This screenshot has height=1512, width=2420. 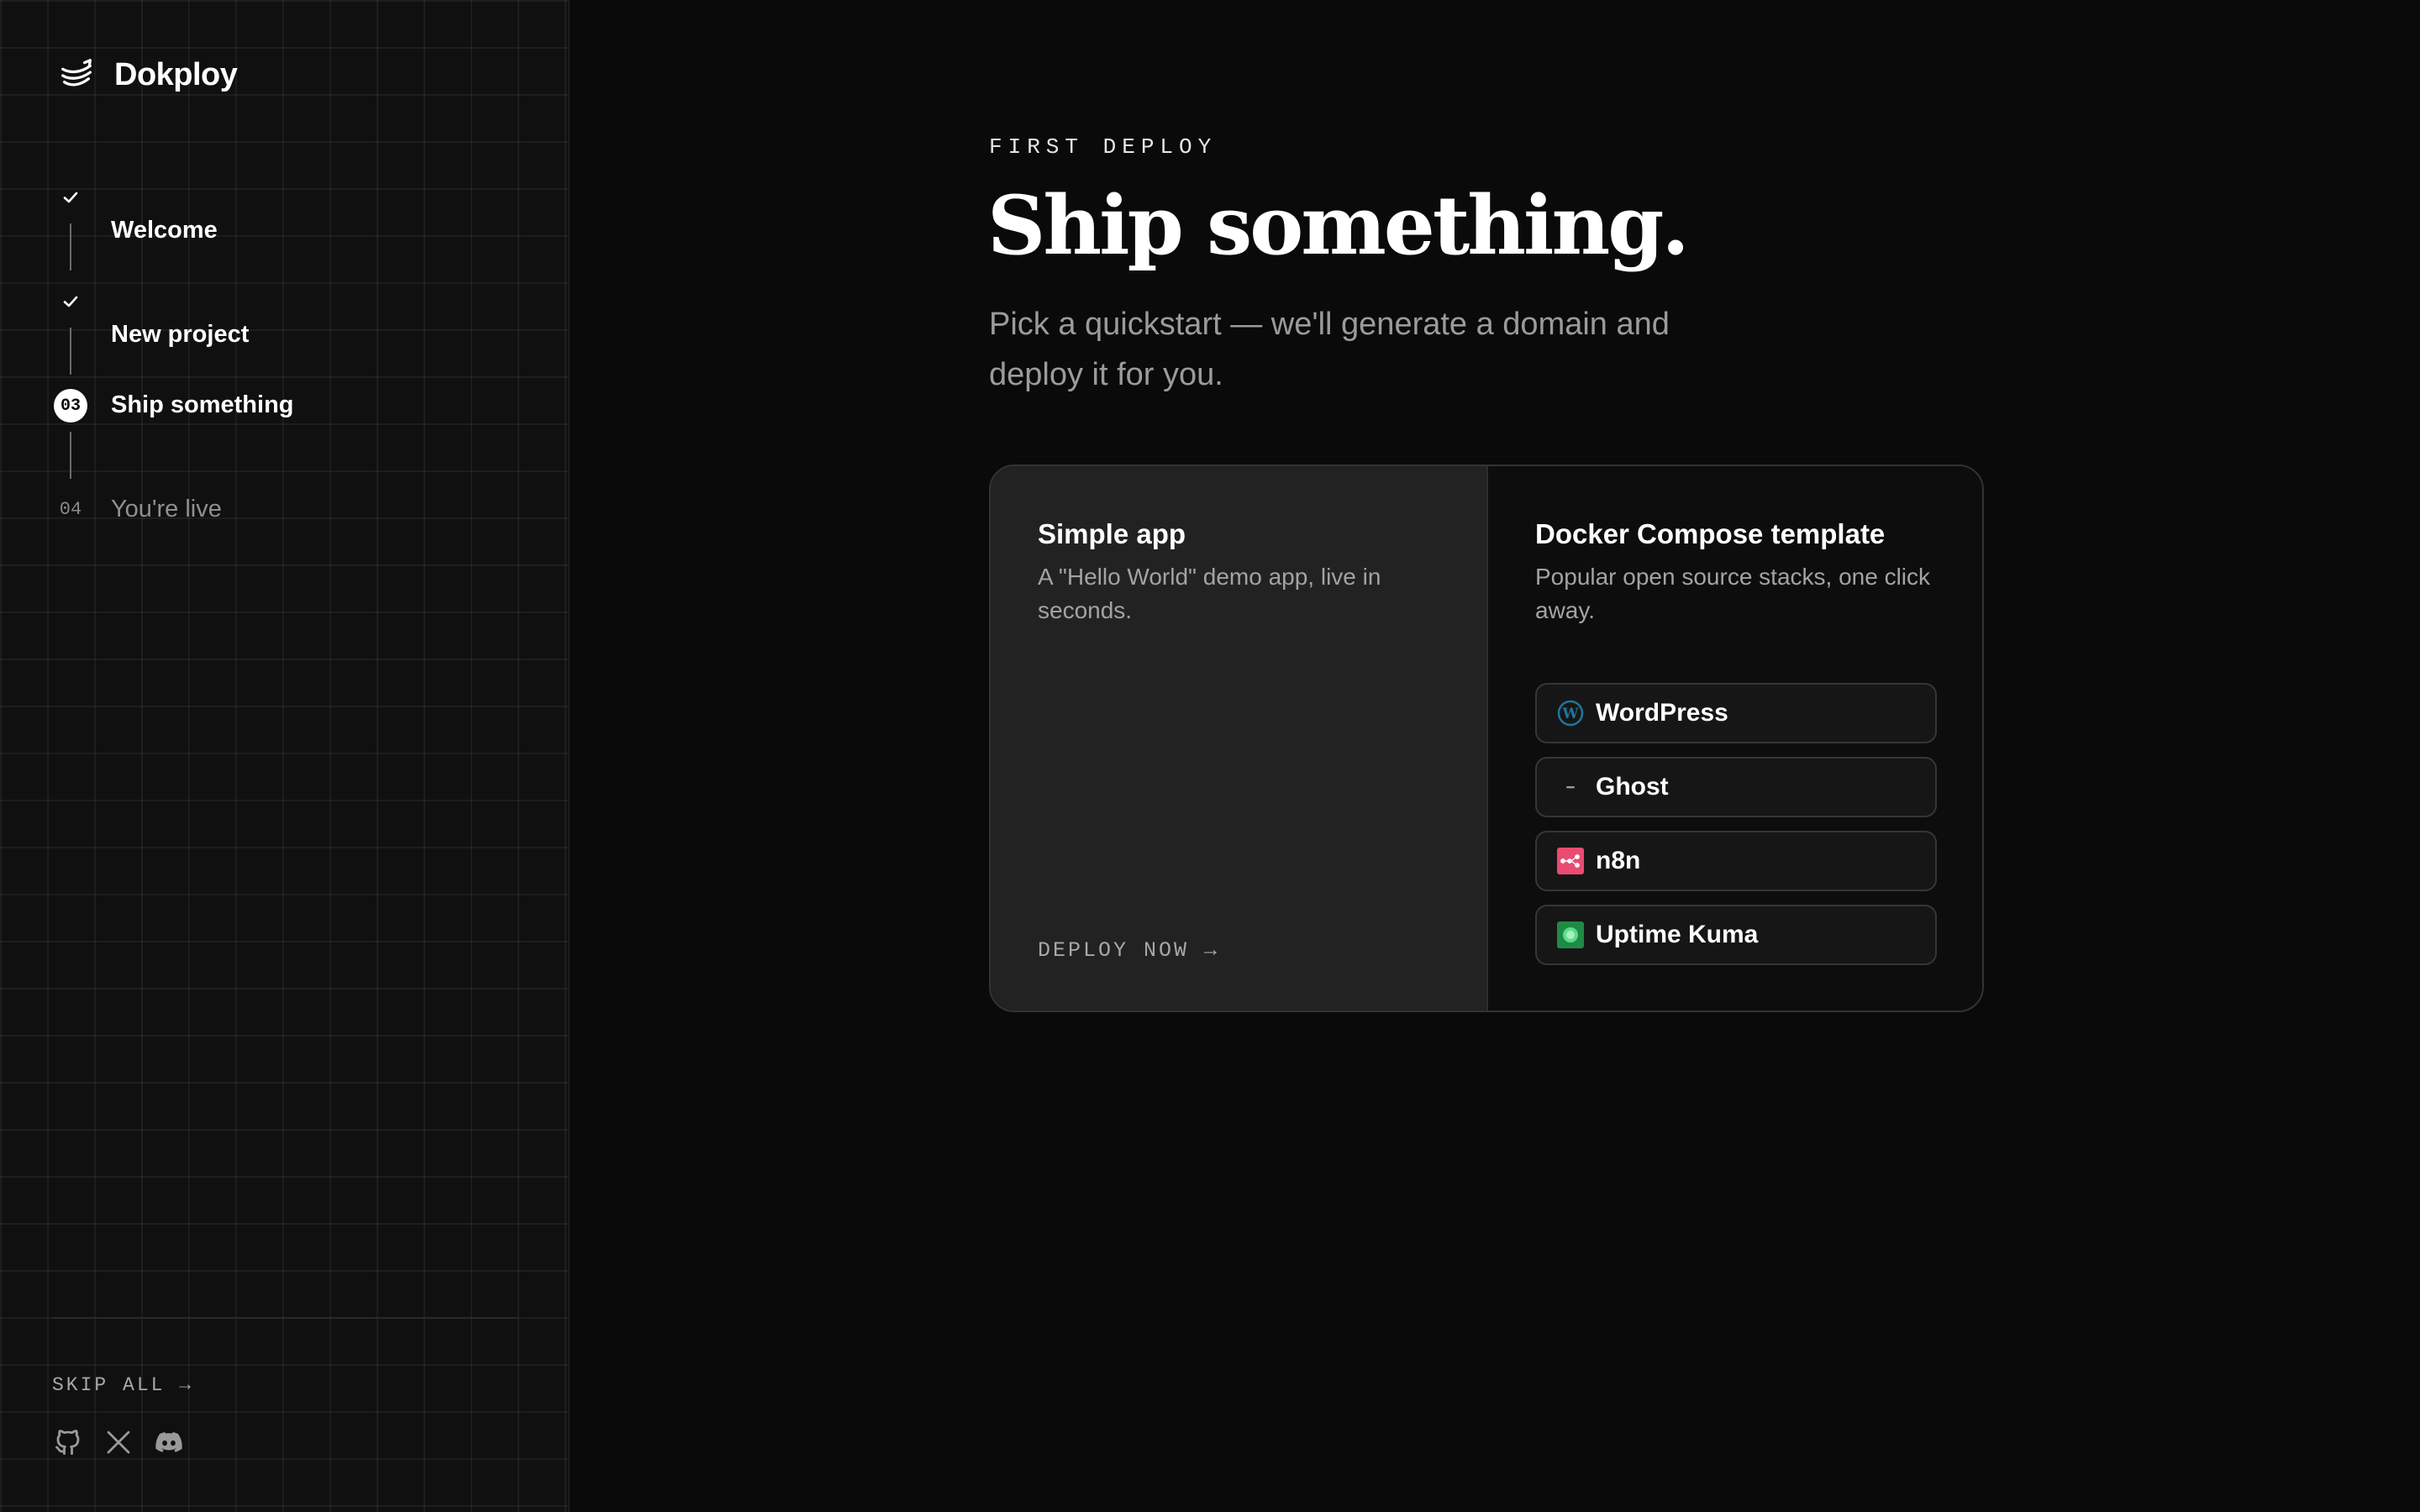 I want to click on step-welcome: Welcome, so click(x=165, y=230).